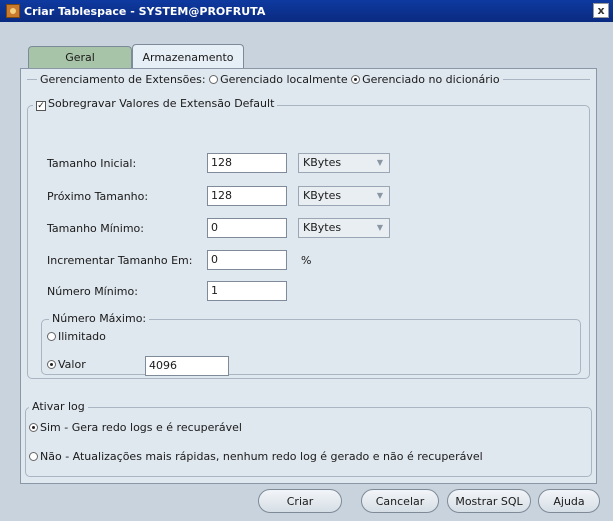 Image resolution: width=613 pixels, height=521 pixels. I want to click on initial-size-label: Tamanho Inicial:, so click(92, 163).